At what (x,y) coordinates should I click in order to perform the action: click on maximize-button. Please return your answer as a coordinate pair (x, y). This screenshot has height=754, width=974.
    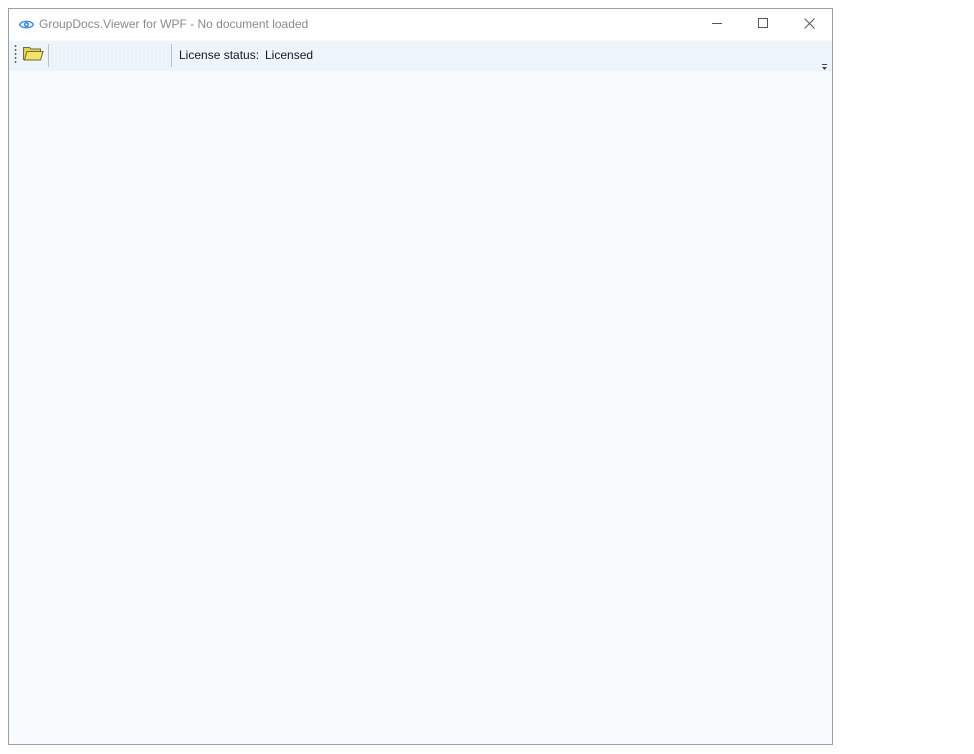
    Looking at the image, I should click on (763, 24).